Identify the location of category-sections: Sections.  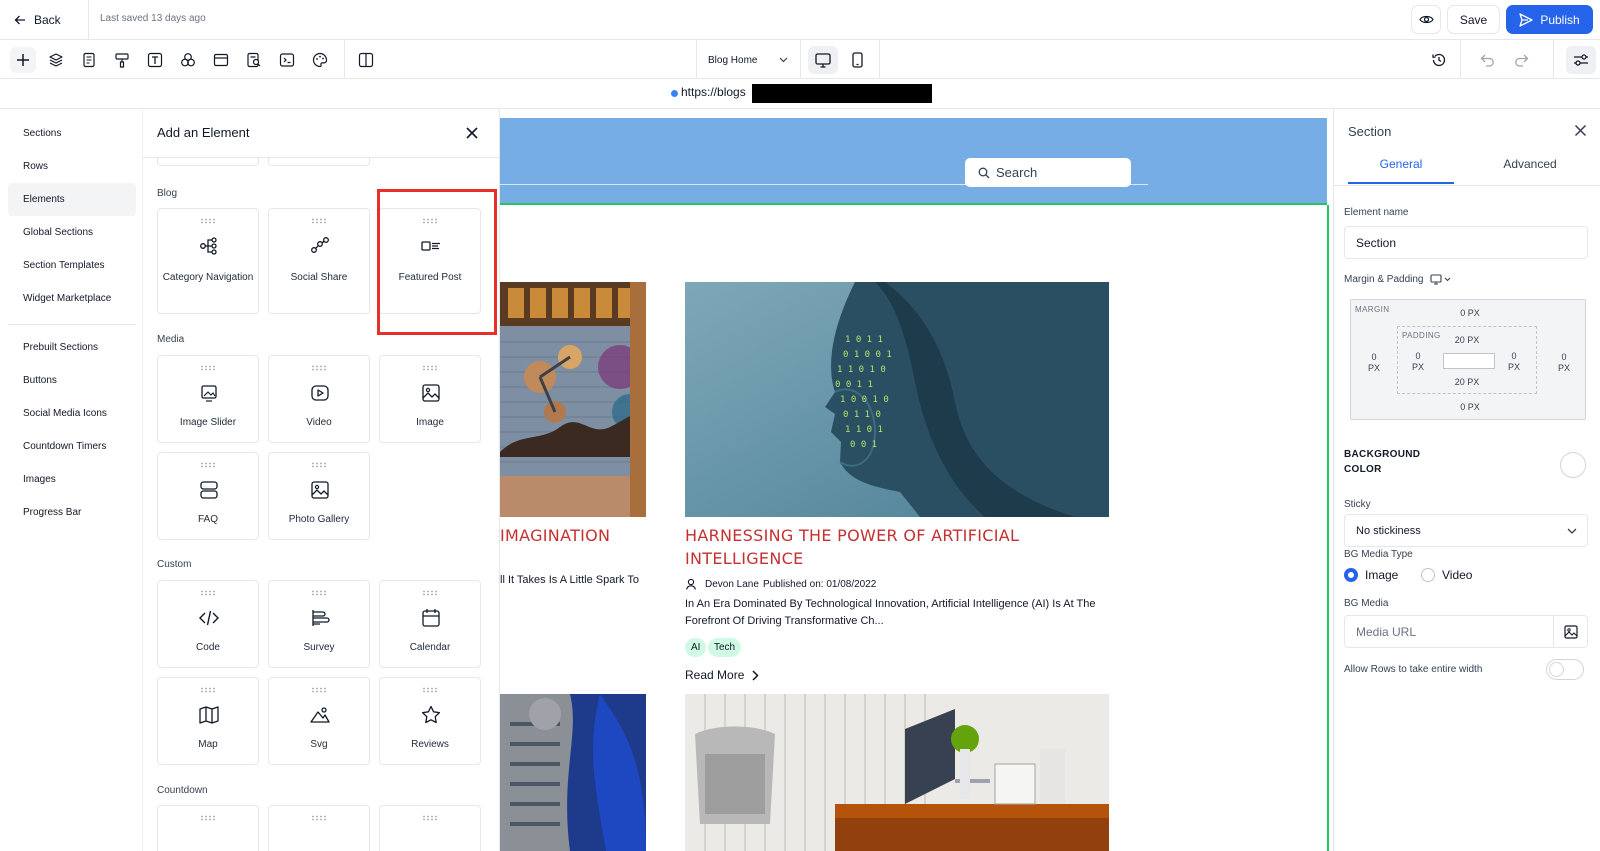
(72, 133).